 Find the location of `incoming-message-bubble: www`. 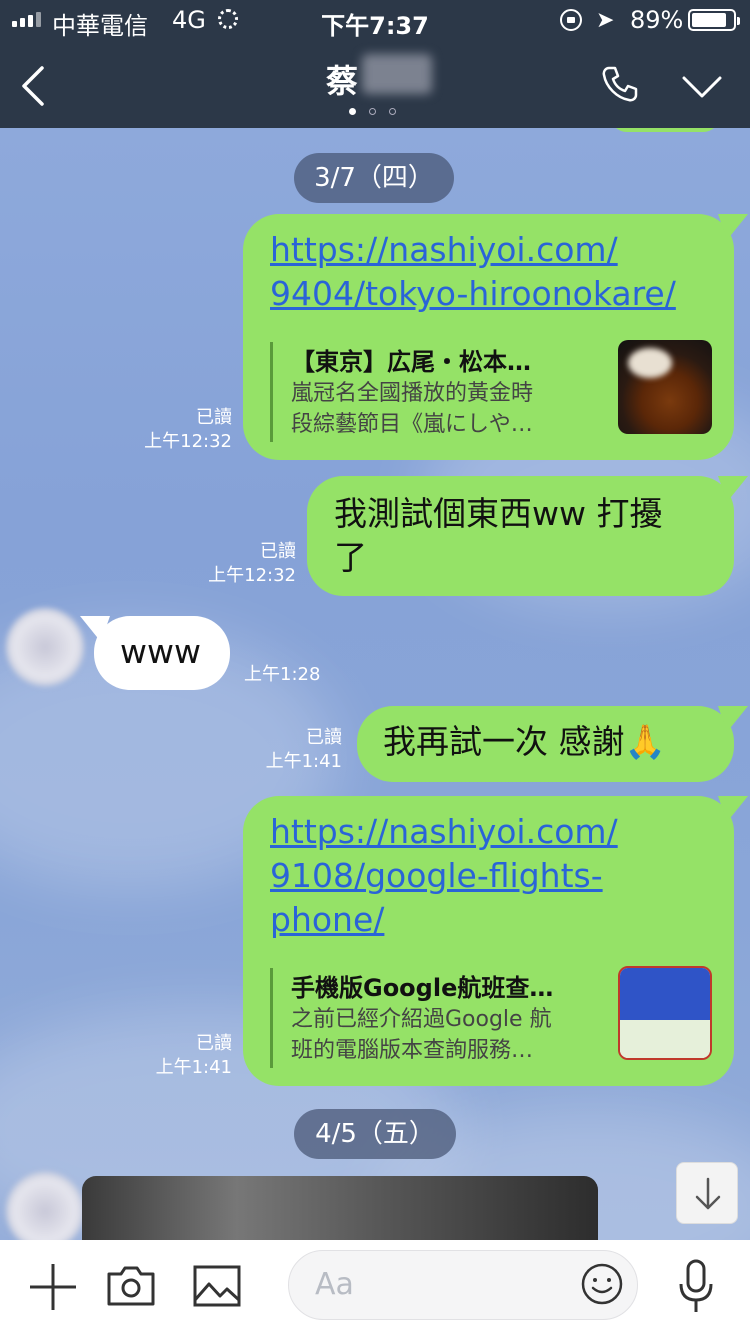

incoming-message-bubble: www is located at coordinates (162, 653).